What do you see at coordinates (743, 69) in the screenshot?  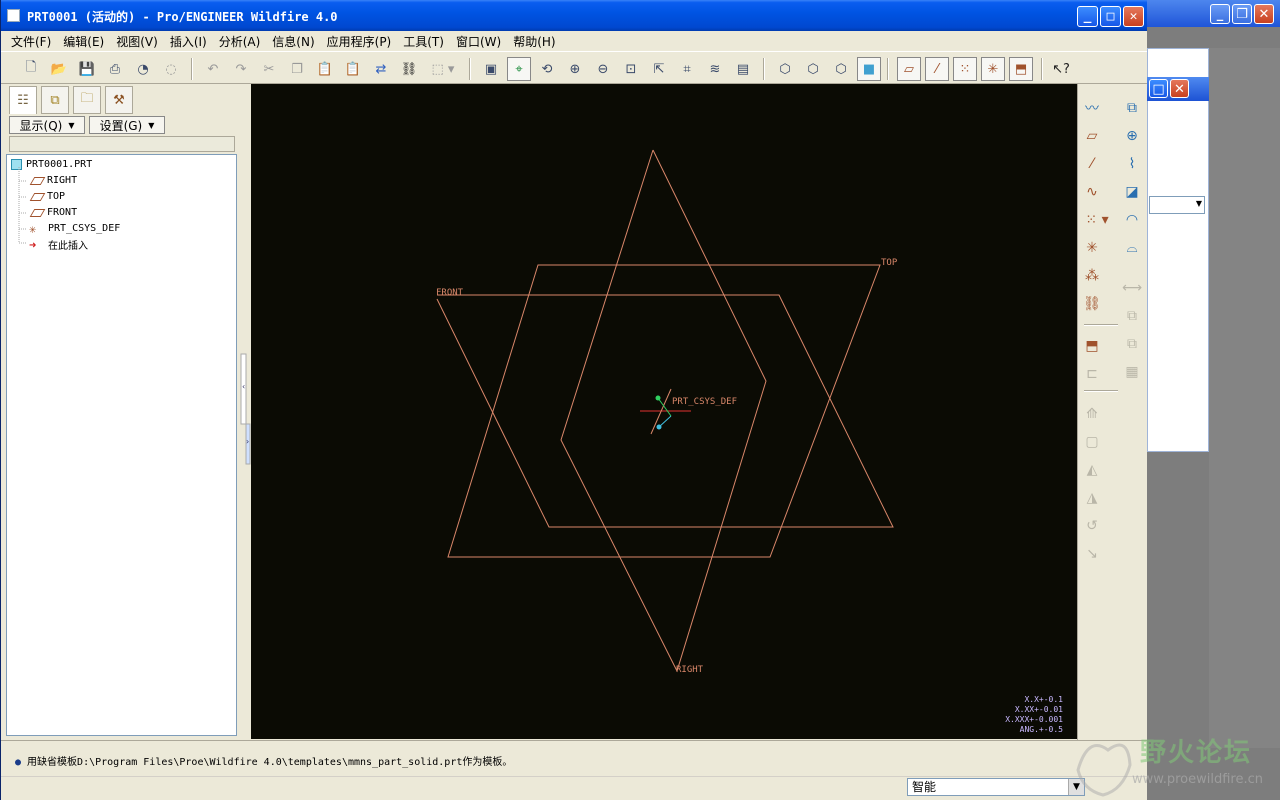 I see `view-manager-icon: ▤` at bounding box center [743, 69].